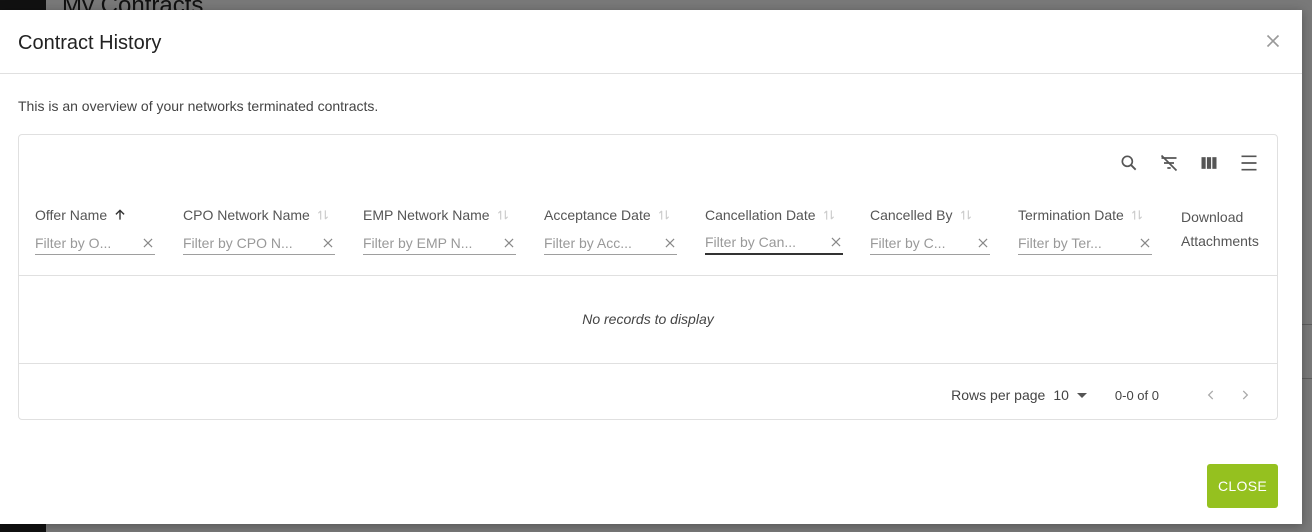 Image resolution: width=1312 pixels, height=532 pixels. What do you see at coordinates (610, 230) in the screenshot?
I see `column-acceptance-date: Acceptance Date` at bounding box center [610, 230].